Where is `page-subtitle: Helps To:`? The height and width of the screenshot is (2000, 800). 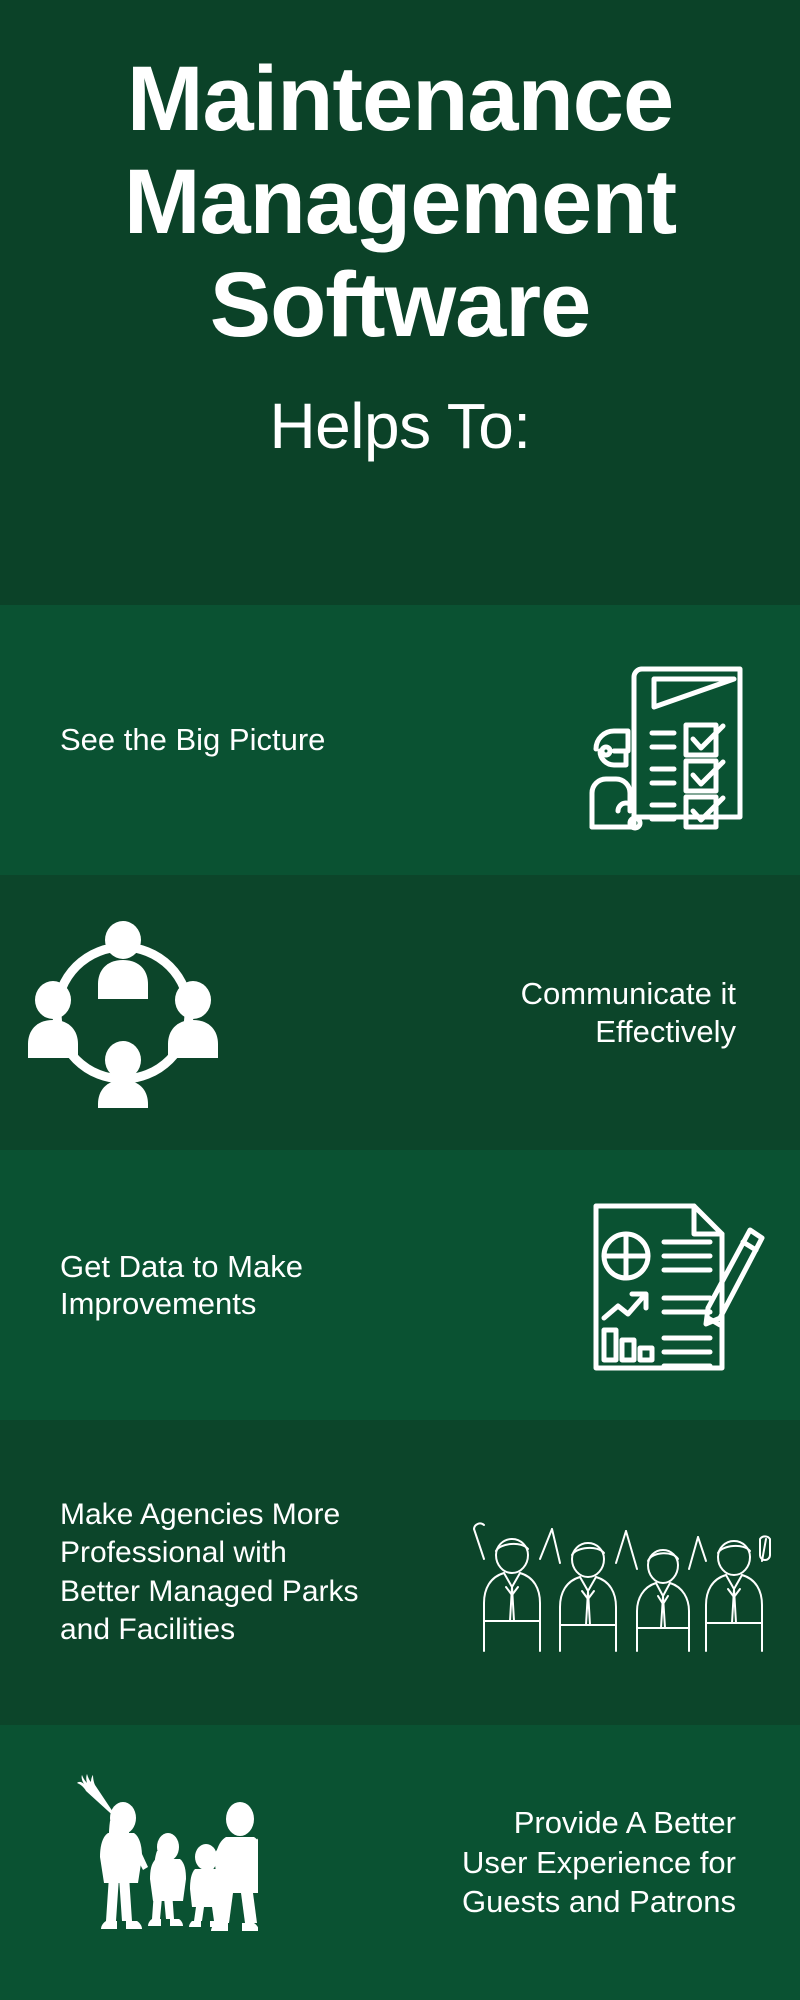
page-subtitle: Helps To: is located at coordinates (400, 426).